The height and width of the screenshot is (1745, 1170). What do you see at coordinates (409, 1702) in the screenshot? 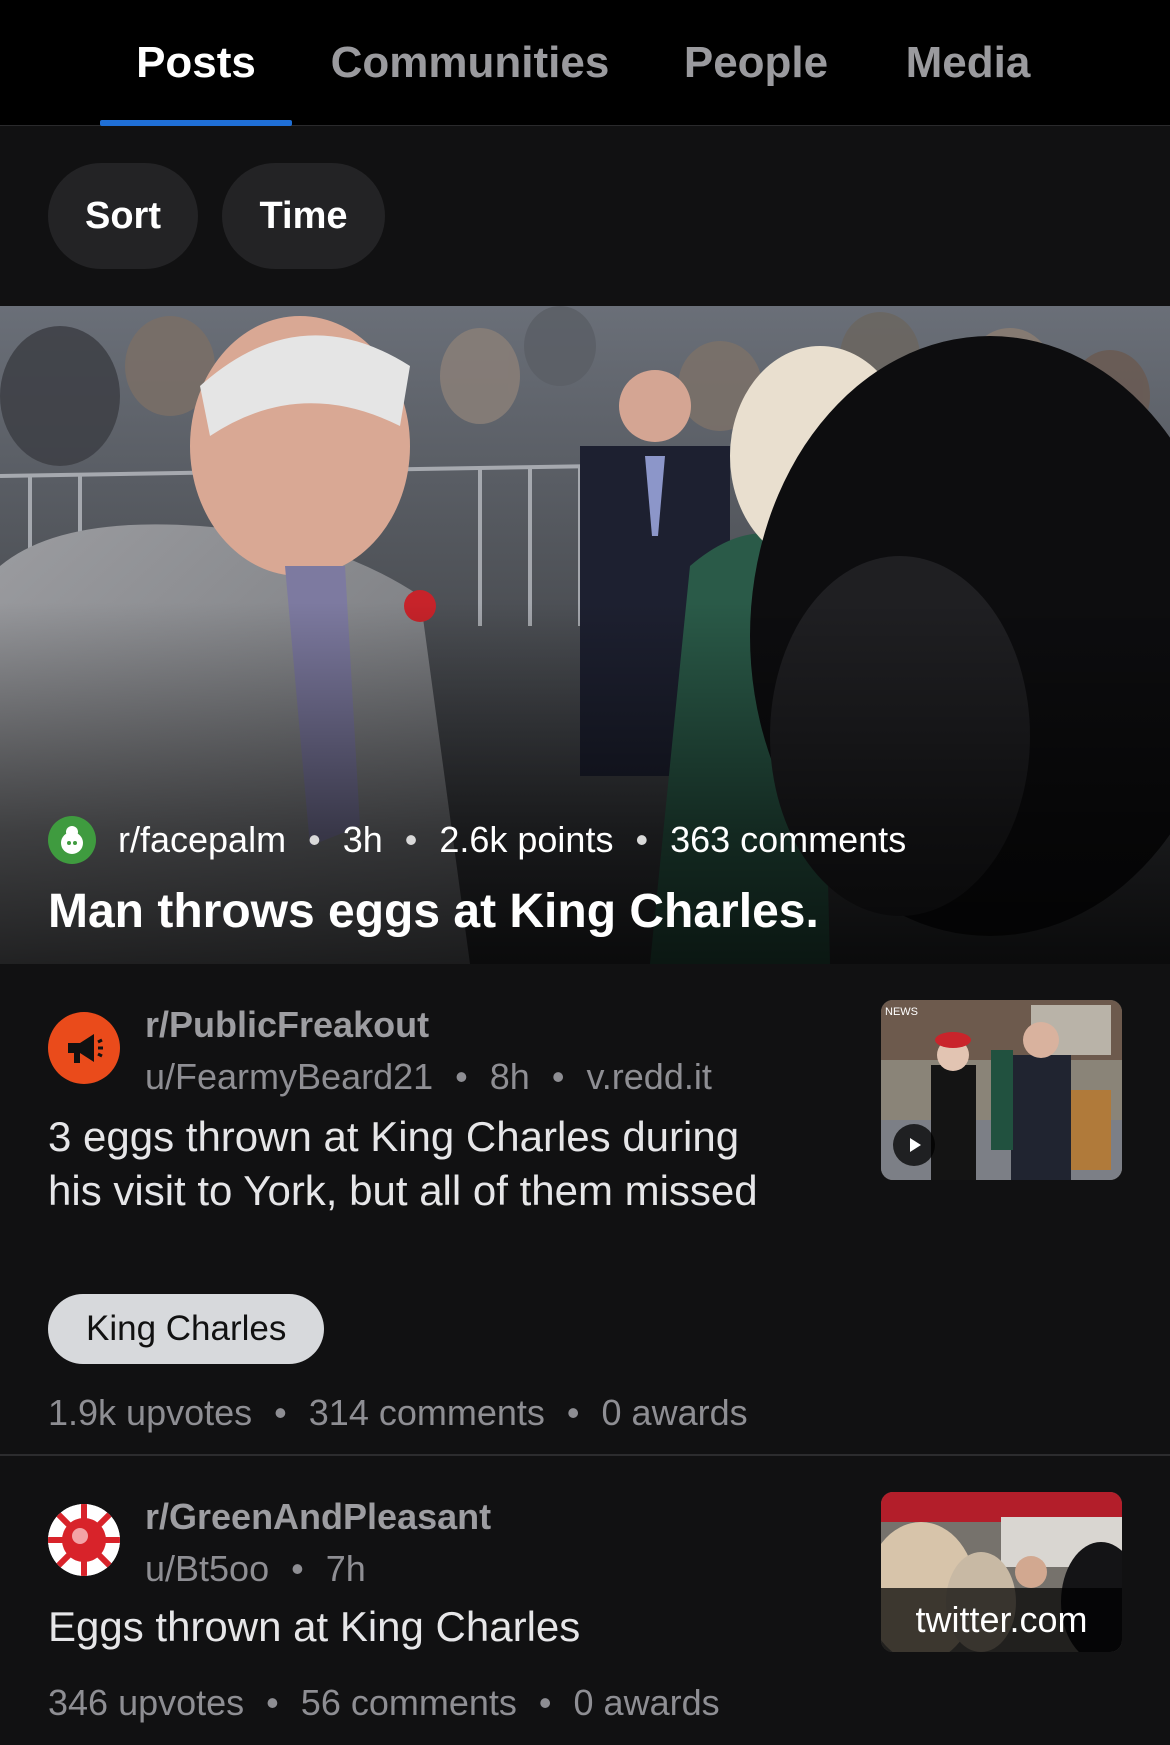
I see `comments-count: 56 comments` at bounding box center [409, 1702].